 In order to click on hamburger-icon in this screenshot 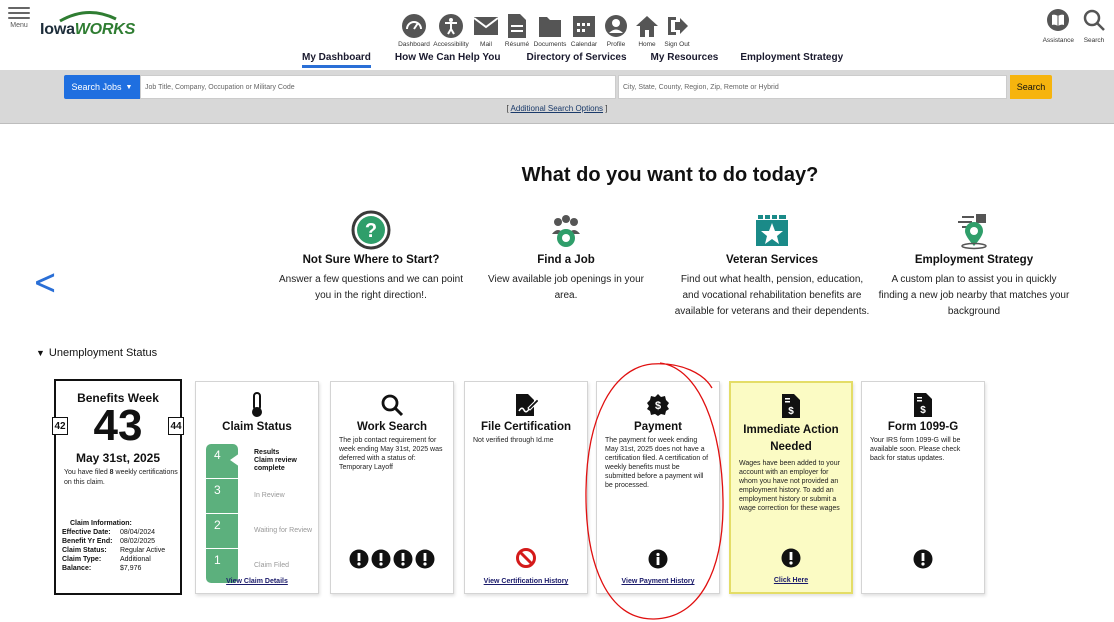, I will do `click(19, 13)`.